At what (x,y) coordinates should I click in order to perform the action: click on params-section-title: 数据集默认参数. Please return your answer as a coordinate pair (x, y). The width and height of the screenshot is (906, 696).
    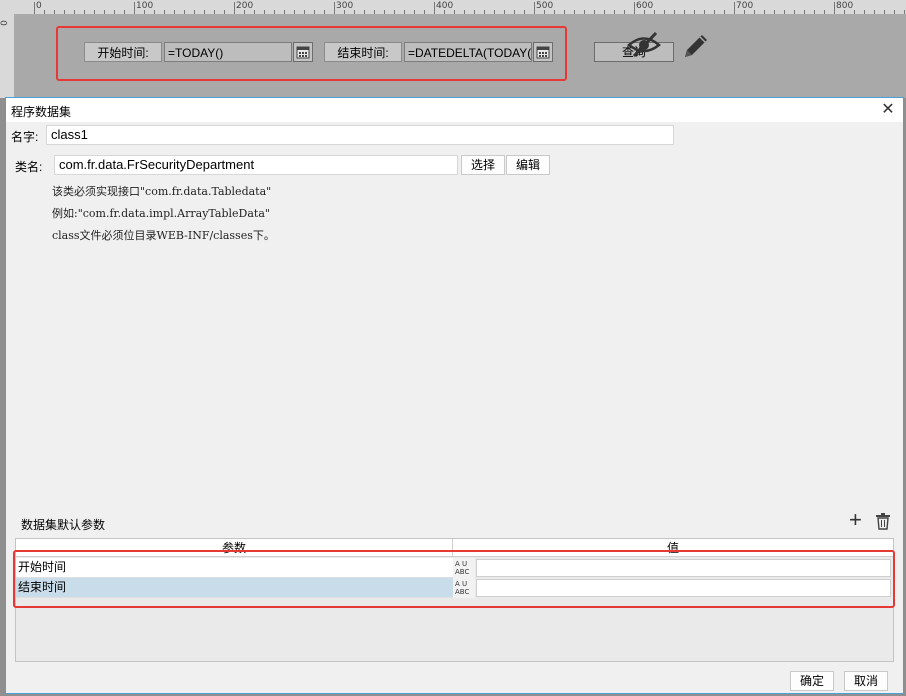
    Looking at the image, I should click on (63, 525).